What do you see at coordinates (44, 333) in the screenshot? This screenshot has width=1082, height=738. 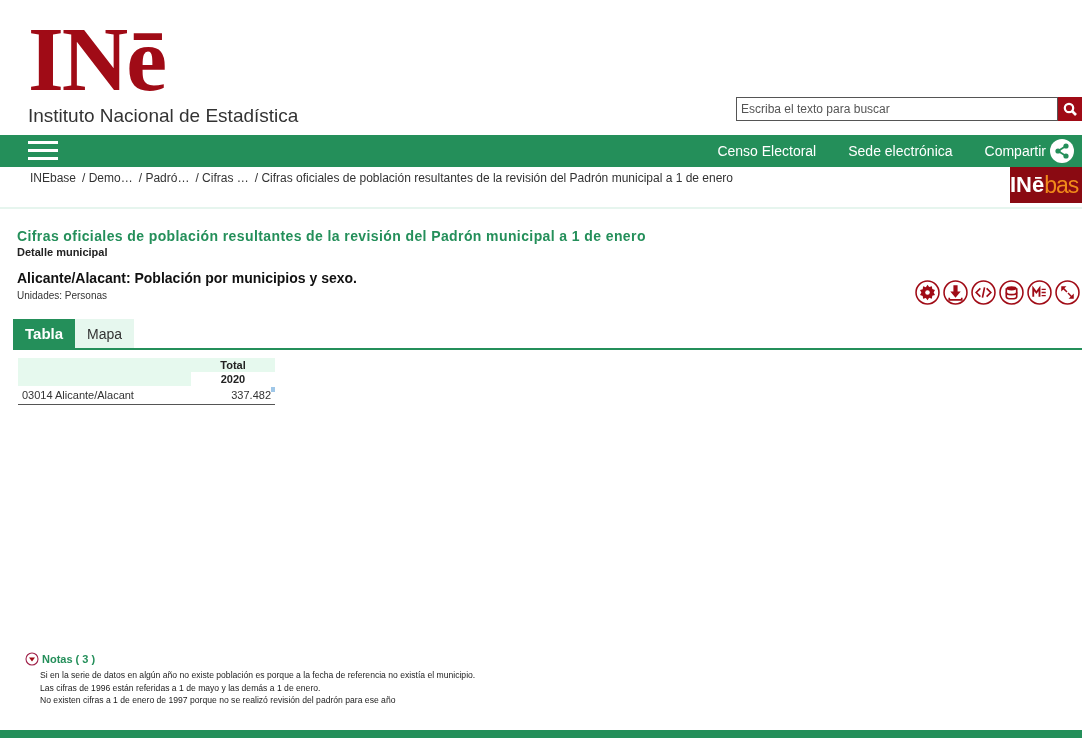 I see `tab: Tabla` at bounding box center [44, 333].